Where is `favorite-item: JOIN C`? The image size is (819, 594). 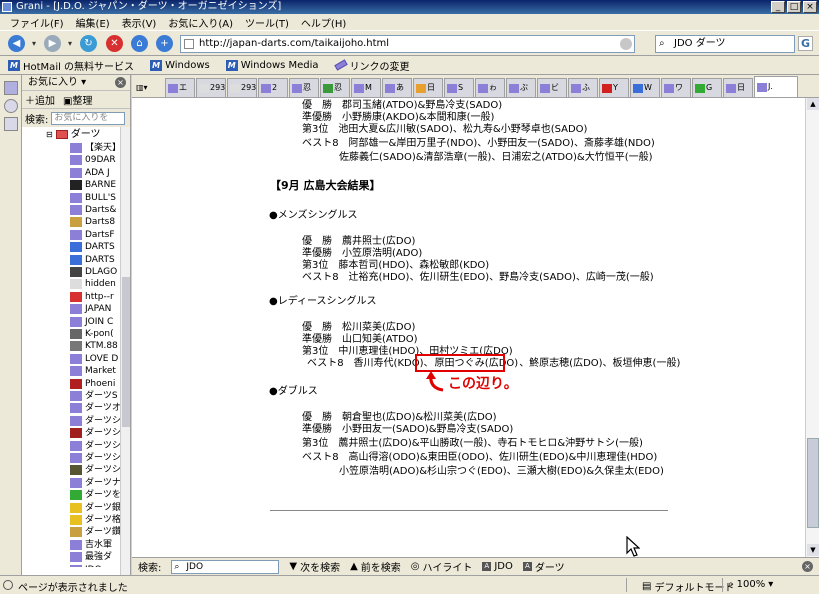 favorite-item: JOIN C is located at coordinates (91, 322).